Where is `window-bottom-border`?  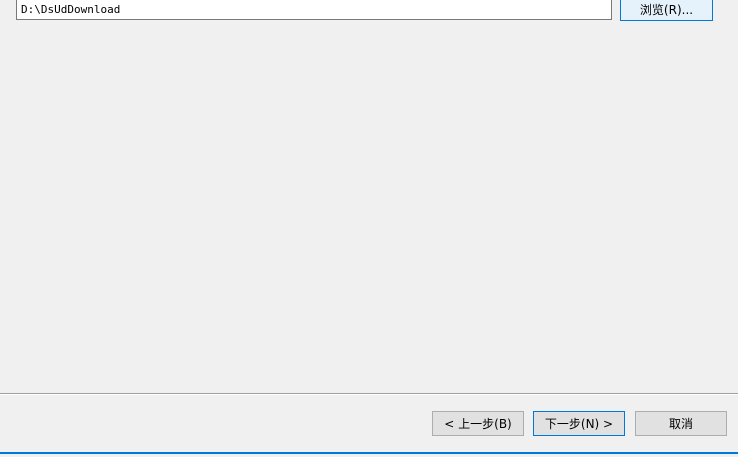
window-bottom-border is located at coordinates (369, 453).